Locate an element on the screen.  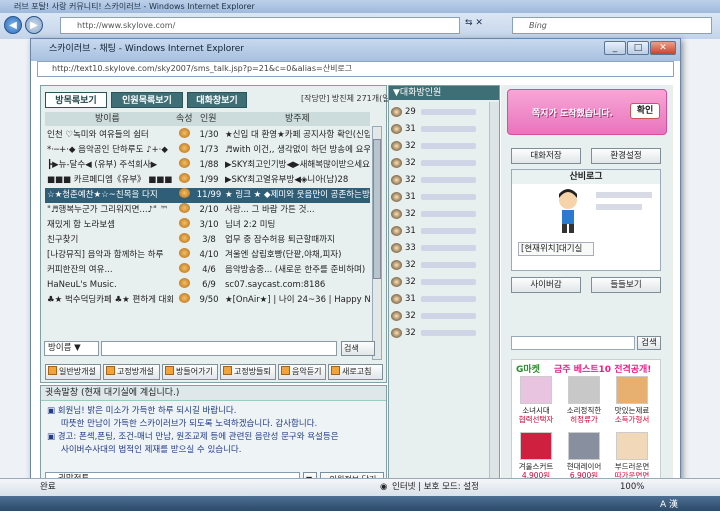
user-list-scrollbar is located at coordinates (494, 296).